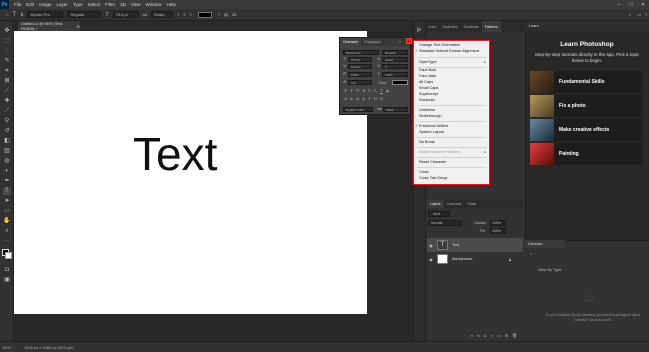  Describe the element at coordinates (471, 27) in the screenshot. I see `tab-gradients: Gradients` at that location.